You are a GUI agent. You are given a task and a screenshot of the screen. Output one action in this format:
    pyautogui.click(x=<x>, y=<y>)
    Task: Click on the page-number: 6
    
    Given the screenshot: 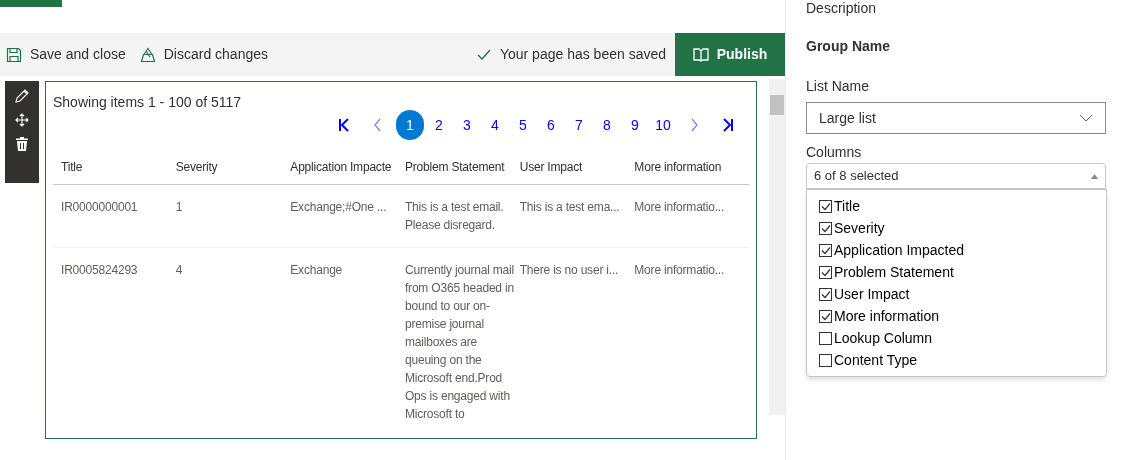 What is the action you would take?
    pyautogui.click(x=551, y=125)
    